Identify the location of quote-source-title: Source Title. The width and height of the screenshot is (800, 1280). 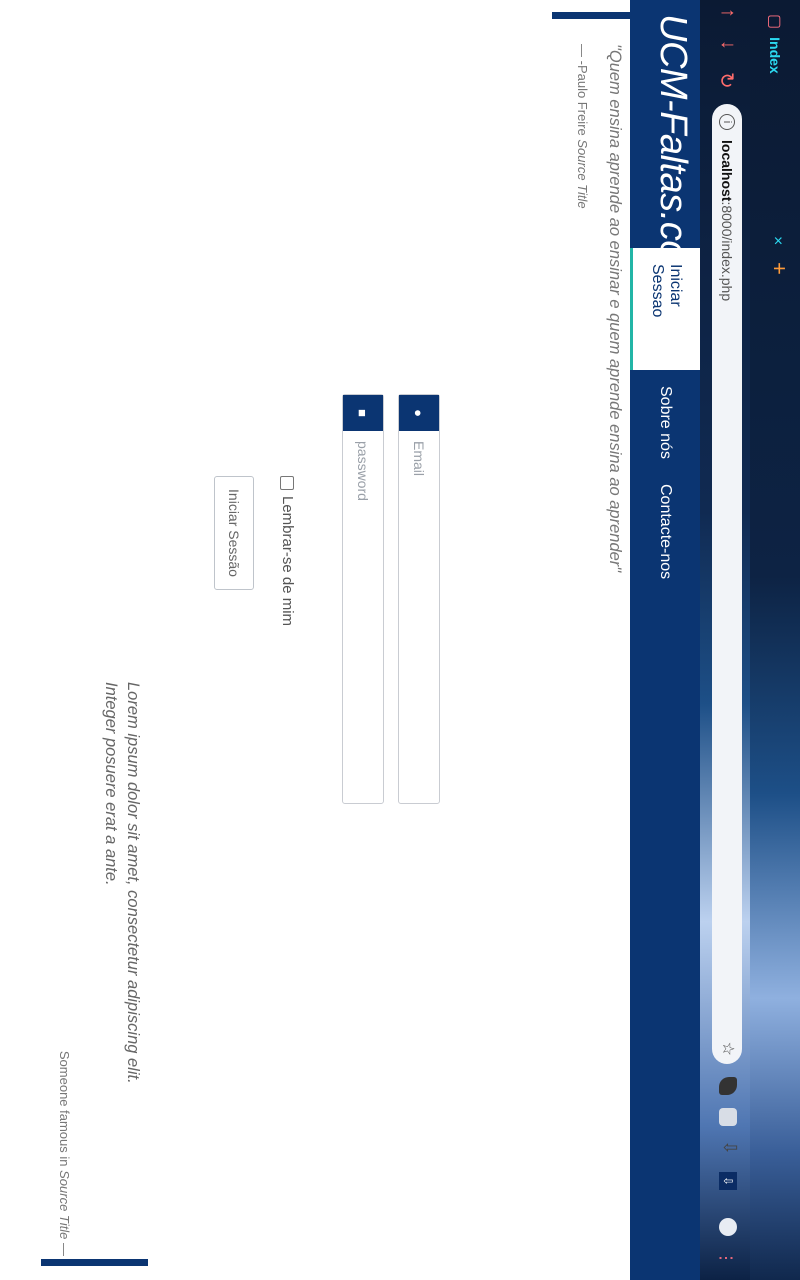
(582, 174).